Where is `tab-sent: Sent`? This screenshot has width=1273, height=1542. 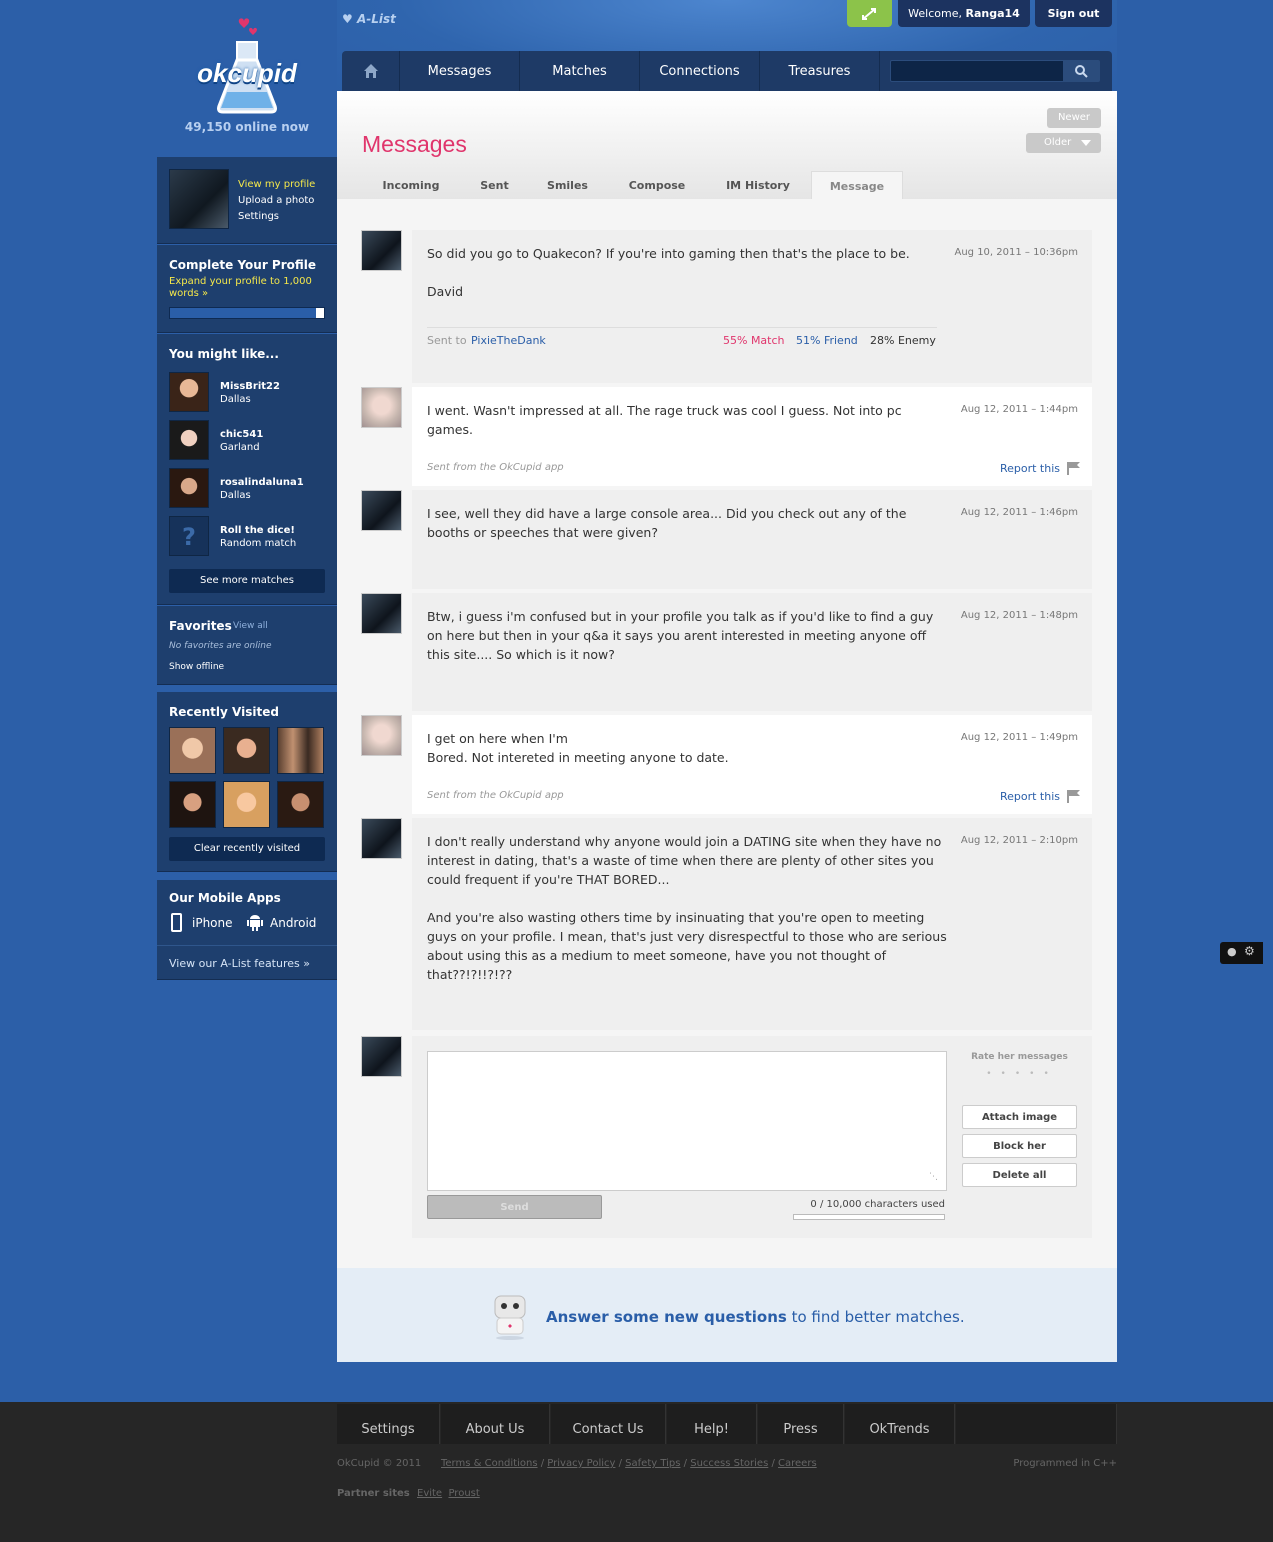 tab-sent: Sent is located at coordinates (494, 185).